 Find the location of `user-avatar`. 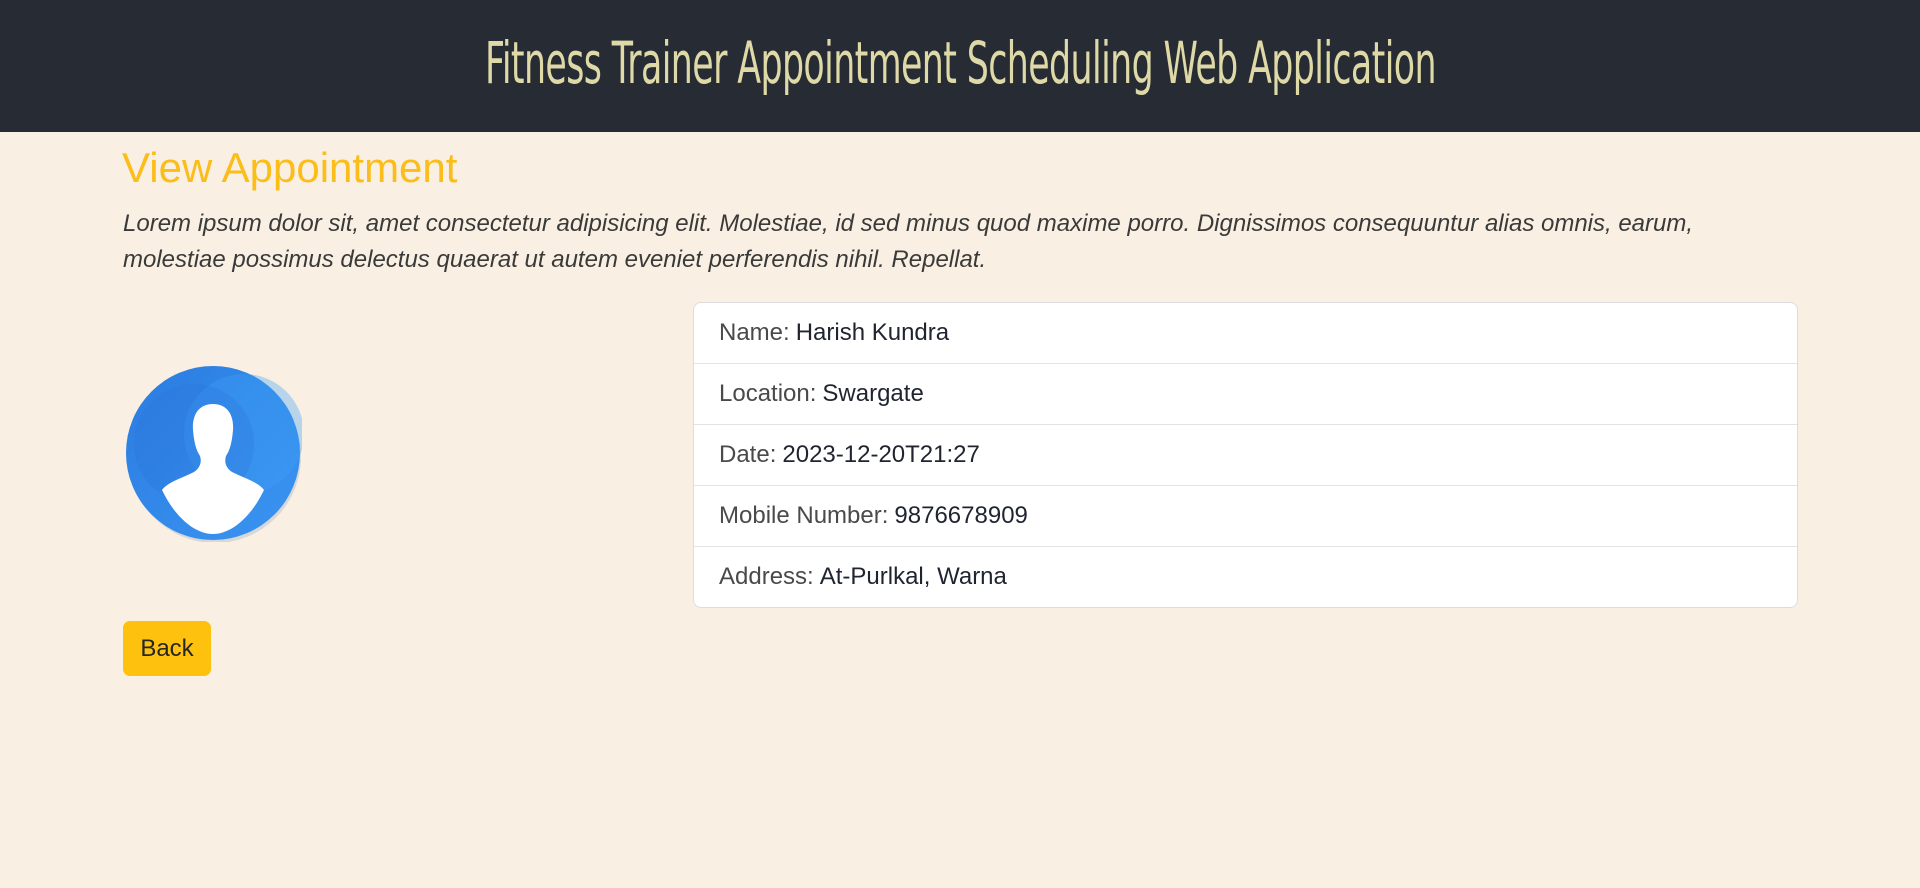

user-avatar is located at coordinates (213, 453).